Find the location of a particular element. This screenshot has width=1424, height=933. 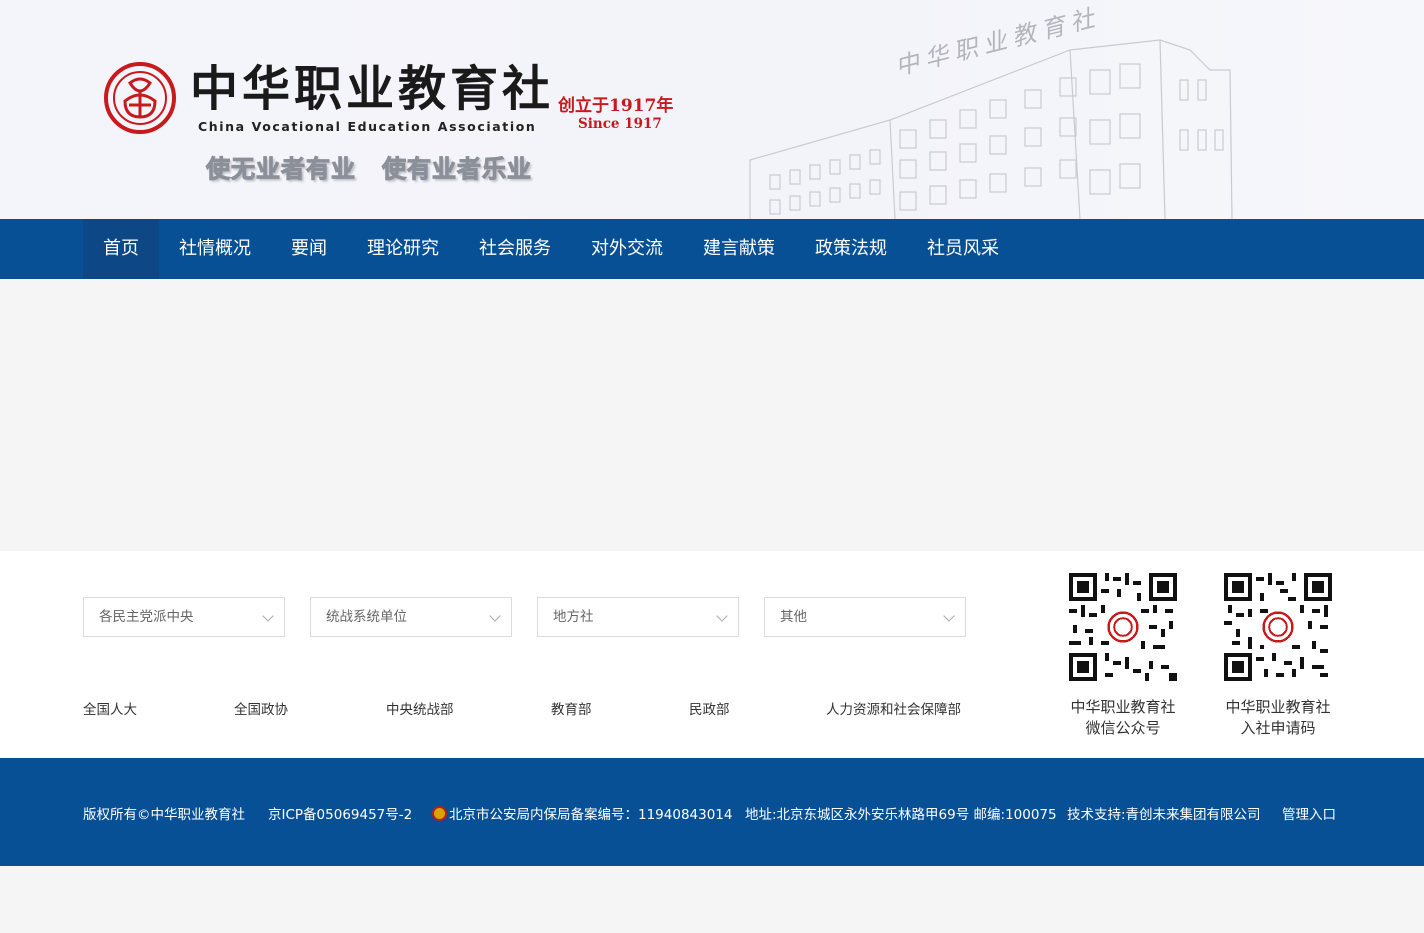

footer-tech-support: 技术支持:青创未来集团有限公司 is located at coordinates (1164, 813).